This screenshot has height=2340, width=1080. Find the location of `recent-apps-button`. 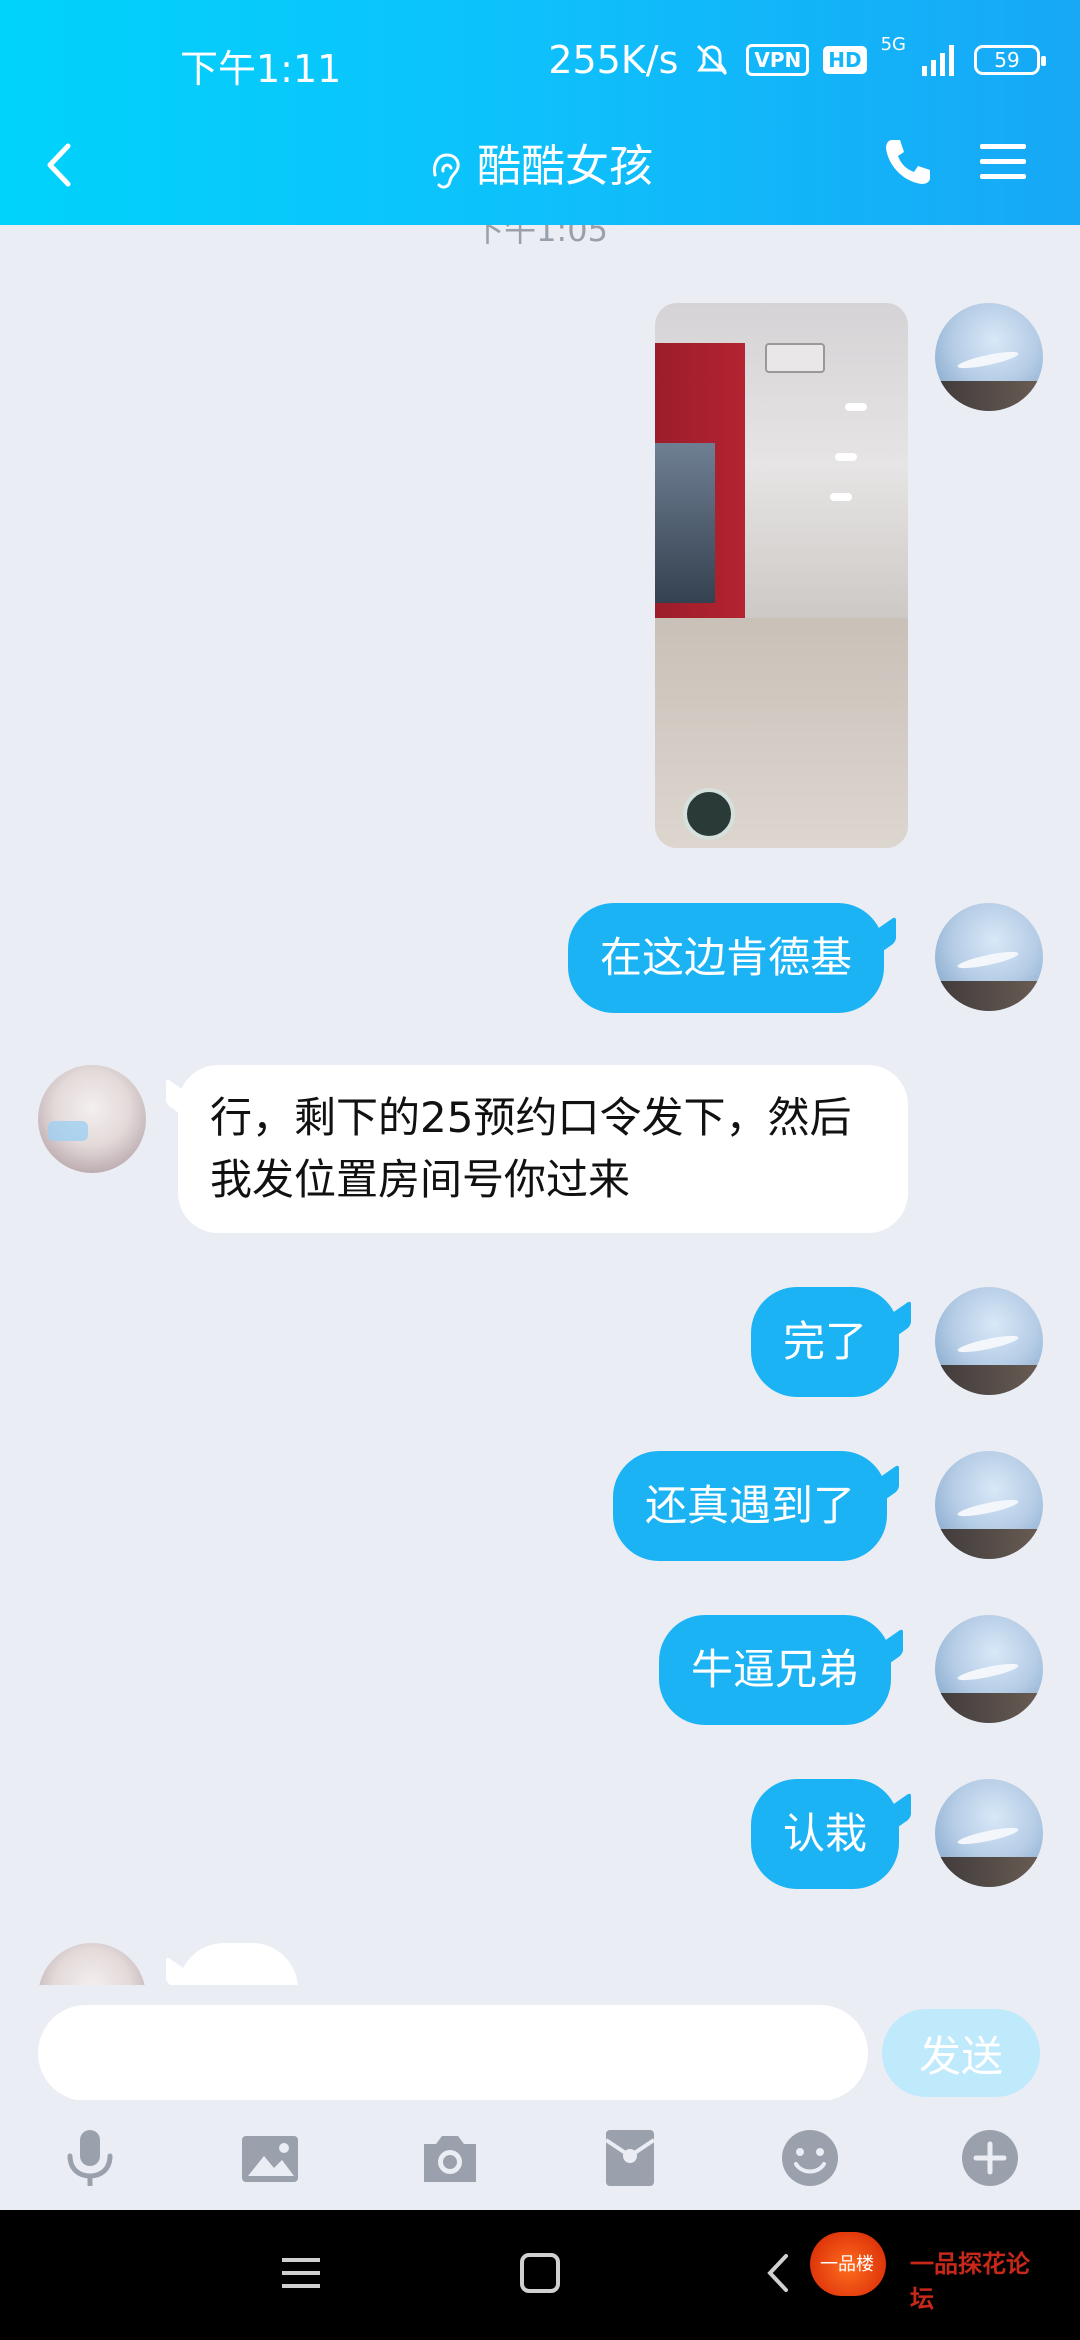

recent-apps-button is located at coordinates (301, 2273).